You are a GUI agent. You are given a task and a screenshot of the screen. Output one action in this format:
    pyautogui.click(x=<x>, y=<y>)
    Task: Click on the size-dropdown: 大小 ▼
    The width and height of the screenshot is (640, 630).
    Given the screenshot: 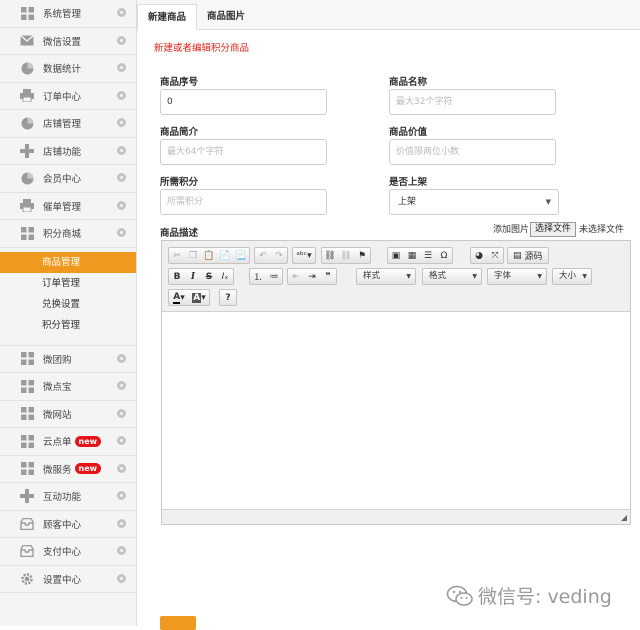 What is the action you would take?
    pyautogui.click(x=572, y=276)
    